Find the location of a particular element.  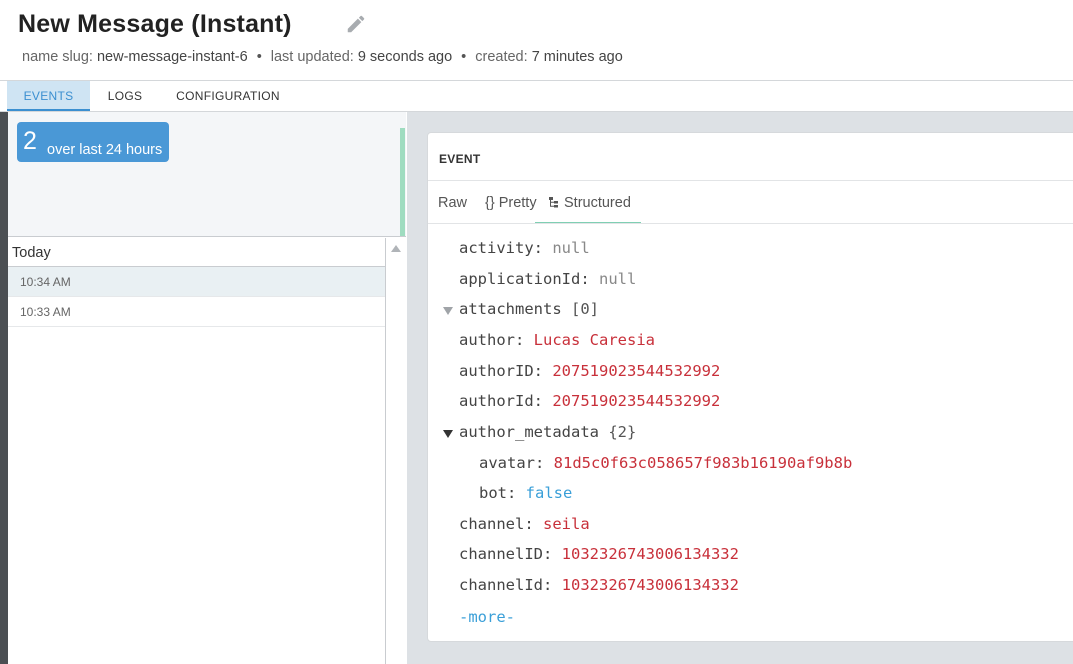

field-author-metadata: author_metadata {2} is located at coordinates (547, 432).